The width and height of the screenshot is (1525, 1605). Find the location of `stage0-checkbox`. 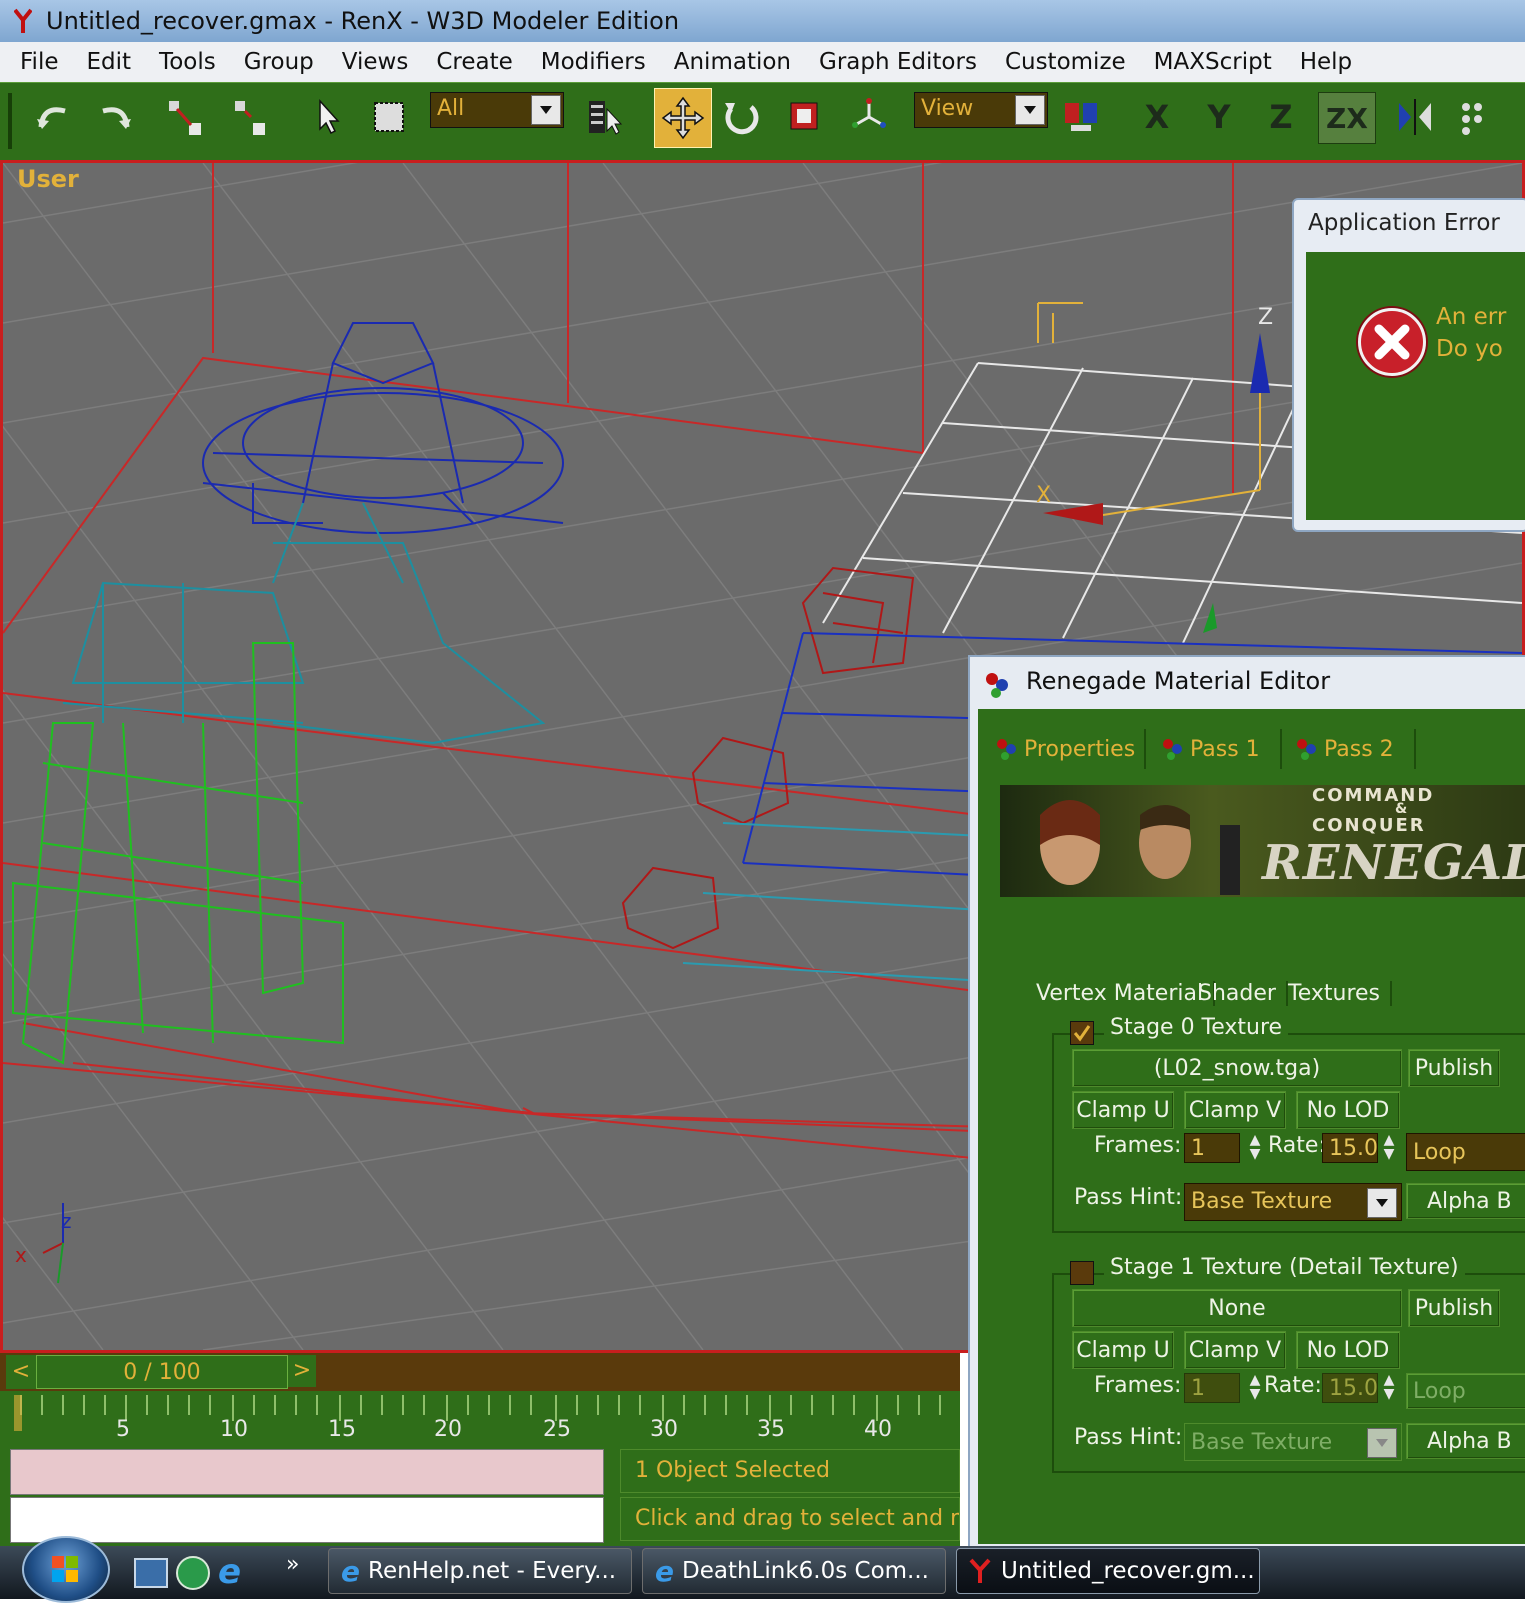

stage0-checkbox is located at coordinates (1082, 1033).